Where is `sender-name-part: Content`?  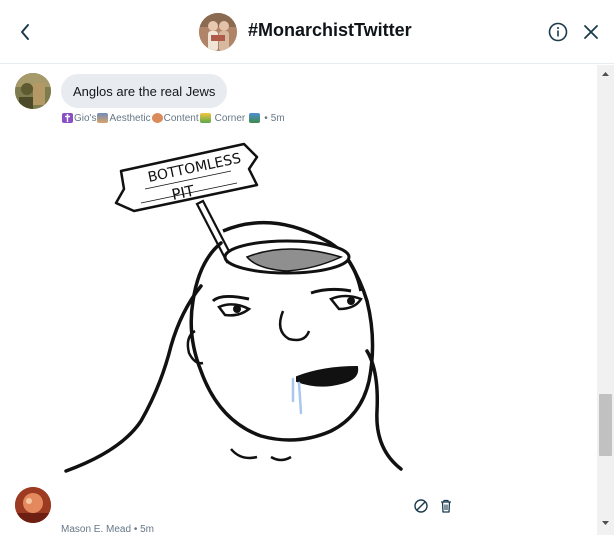
sender-name-part: Content is located at coordinates (181, 118).